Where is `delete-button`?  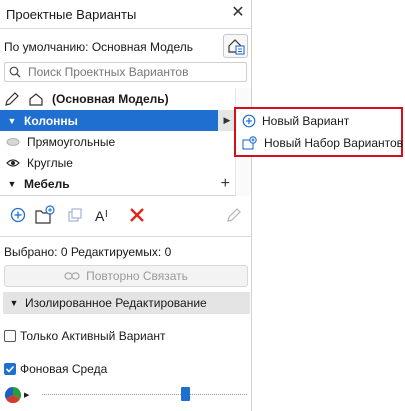
delete-button is located at coordinates (137, 215).